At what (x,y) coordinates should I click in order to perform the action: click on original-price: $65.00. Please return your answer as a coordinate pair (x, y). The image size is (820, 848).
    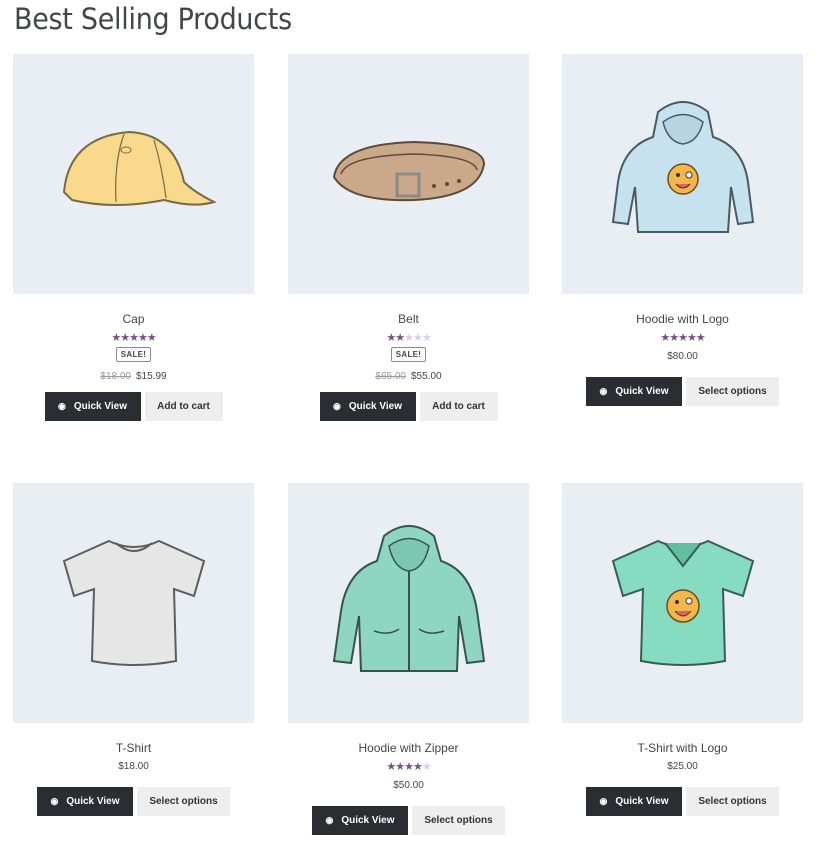
    Looking at the image, I should click on (390, 376).